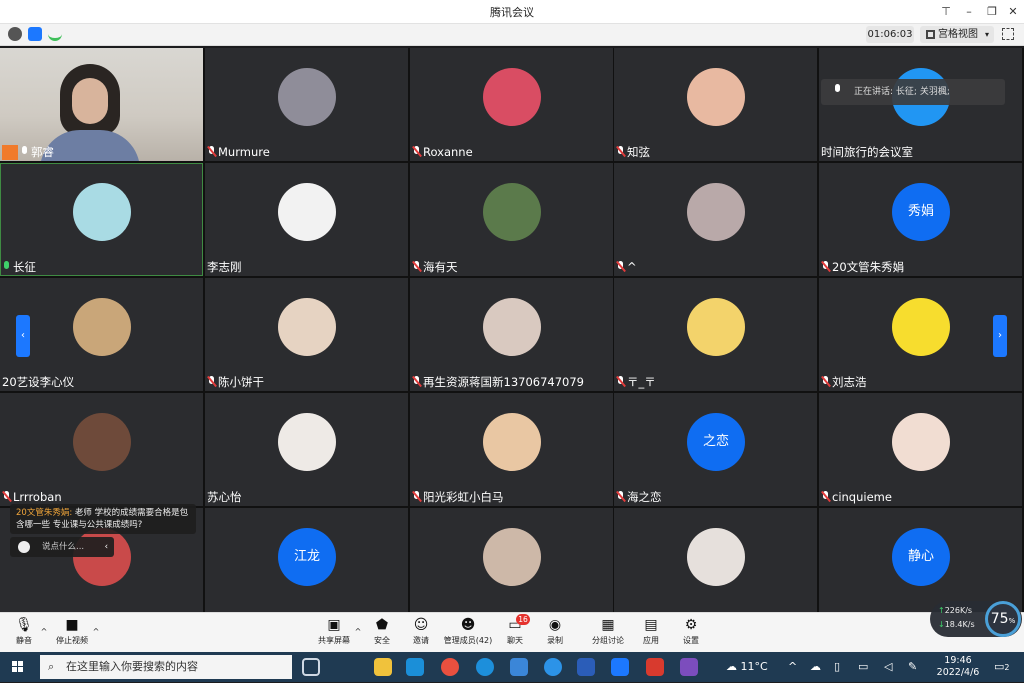 The height and width of the screenshot is (683, 1024). What do you see at coordinates (44, 631) in the screenshot?
I see `audio-options-chevron: ^` at bounding box center [44, 631].